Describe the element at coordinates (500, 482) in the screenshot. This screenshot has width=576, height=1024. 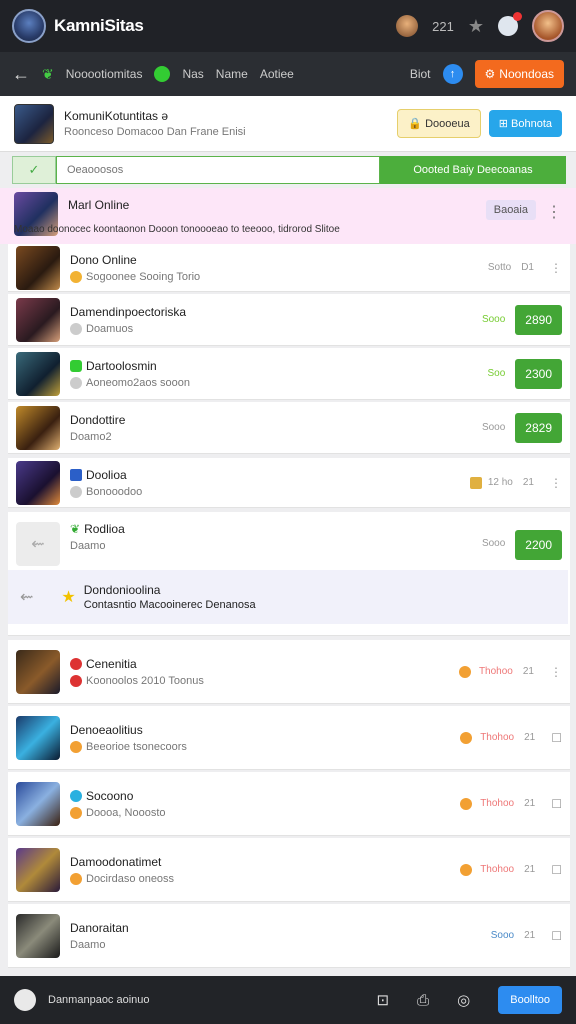
I see `item-meta: 12 ho` at that location.